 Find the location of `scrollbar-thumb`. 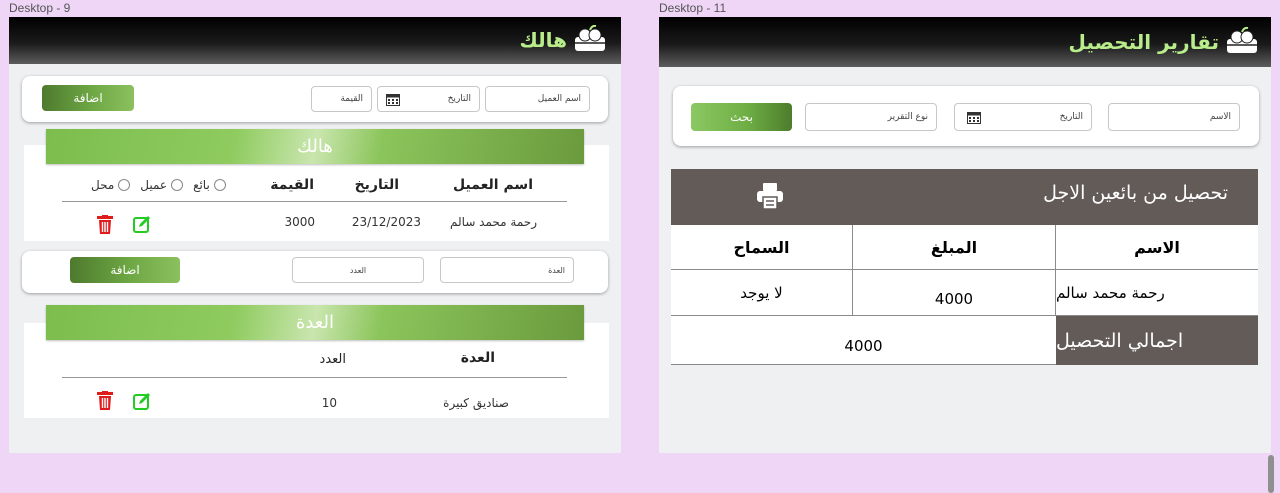

scrollbar-thumb is located at coordinates (1271, 474).